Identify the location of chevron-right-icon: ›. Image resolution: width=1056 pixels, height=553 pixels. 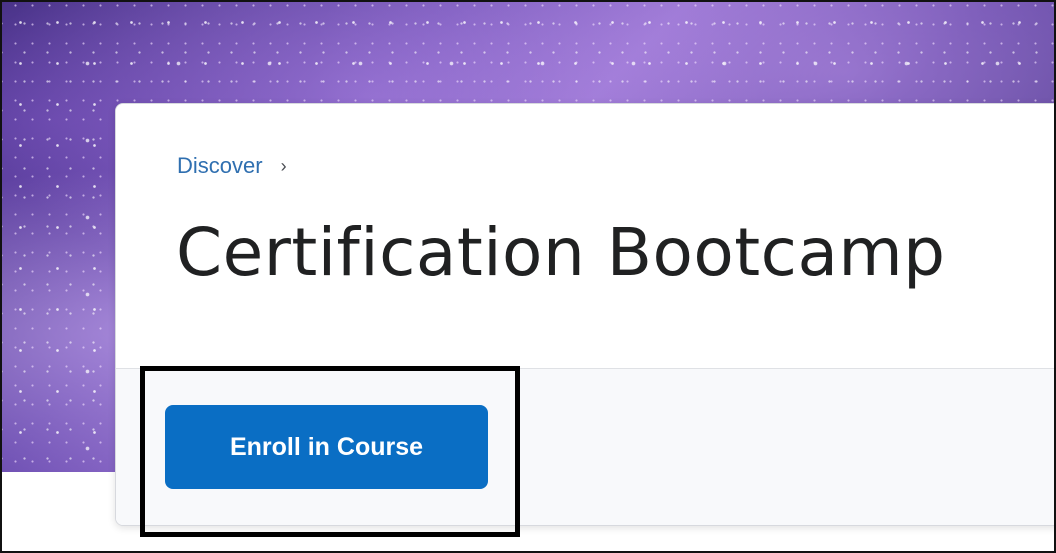
(283, 166).